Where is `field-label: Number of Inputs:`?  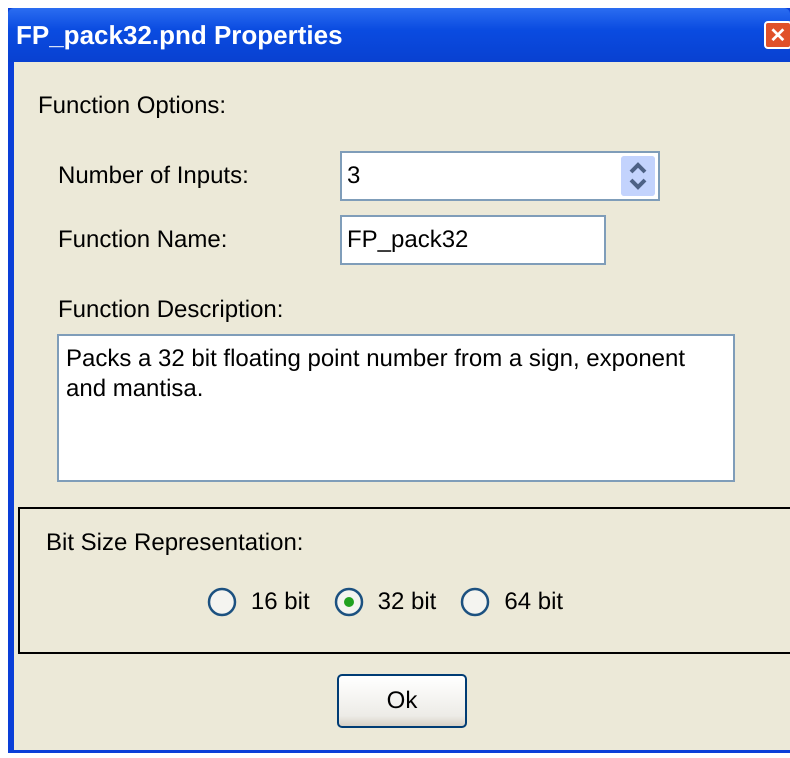
field-label: Number of Inputs: is located at coordinates (154, 176).